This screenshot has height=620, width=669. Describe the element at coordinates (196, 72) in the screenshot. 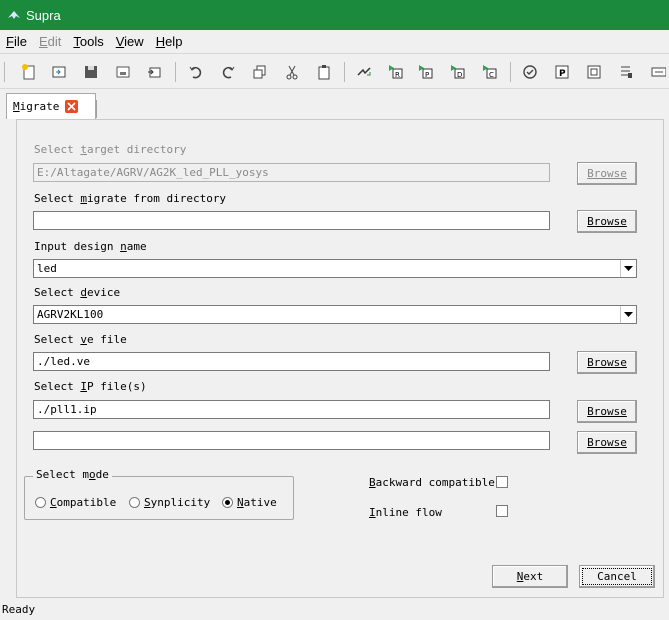

I see `undo-icon` at that location.